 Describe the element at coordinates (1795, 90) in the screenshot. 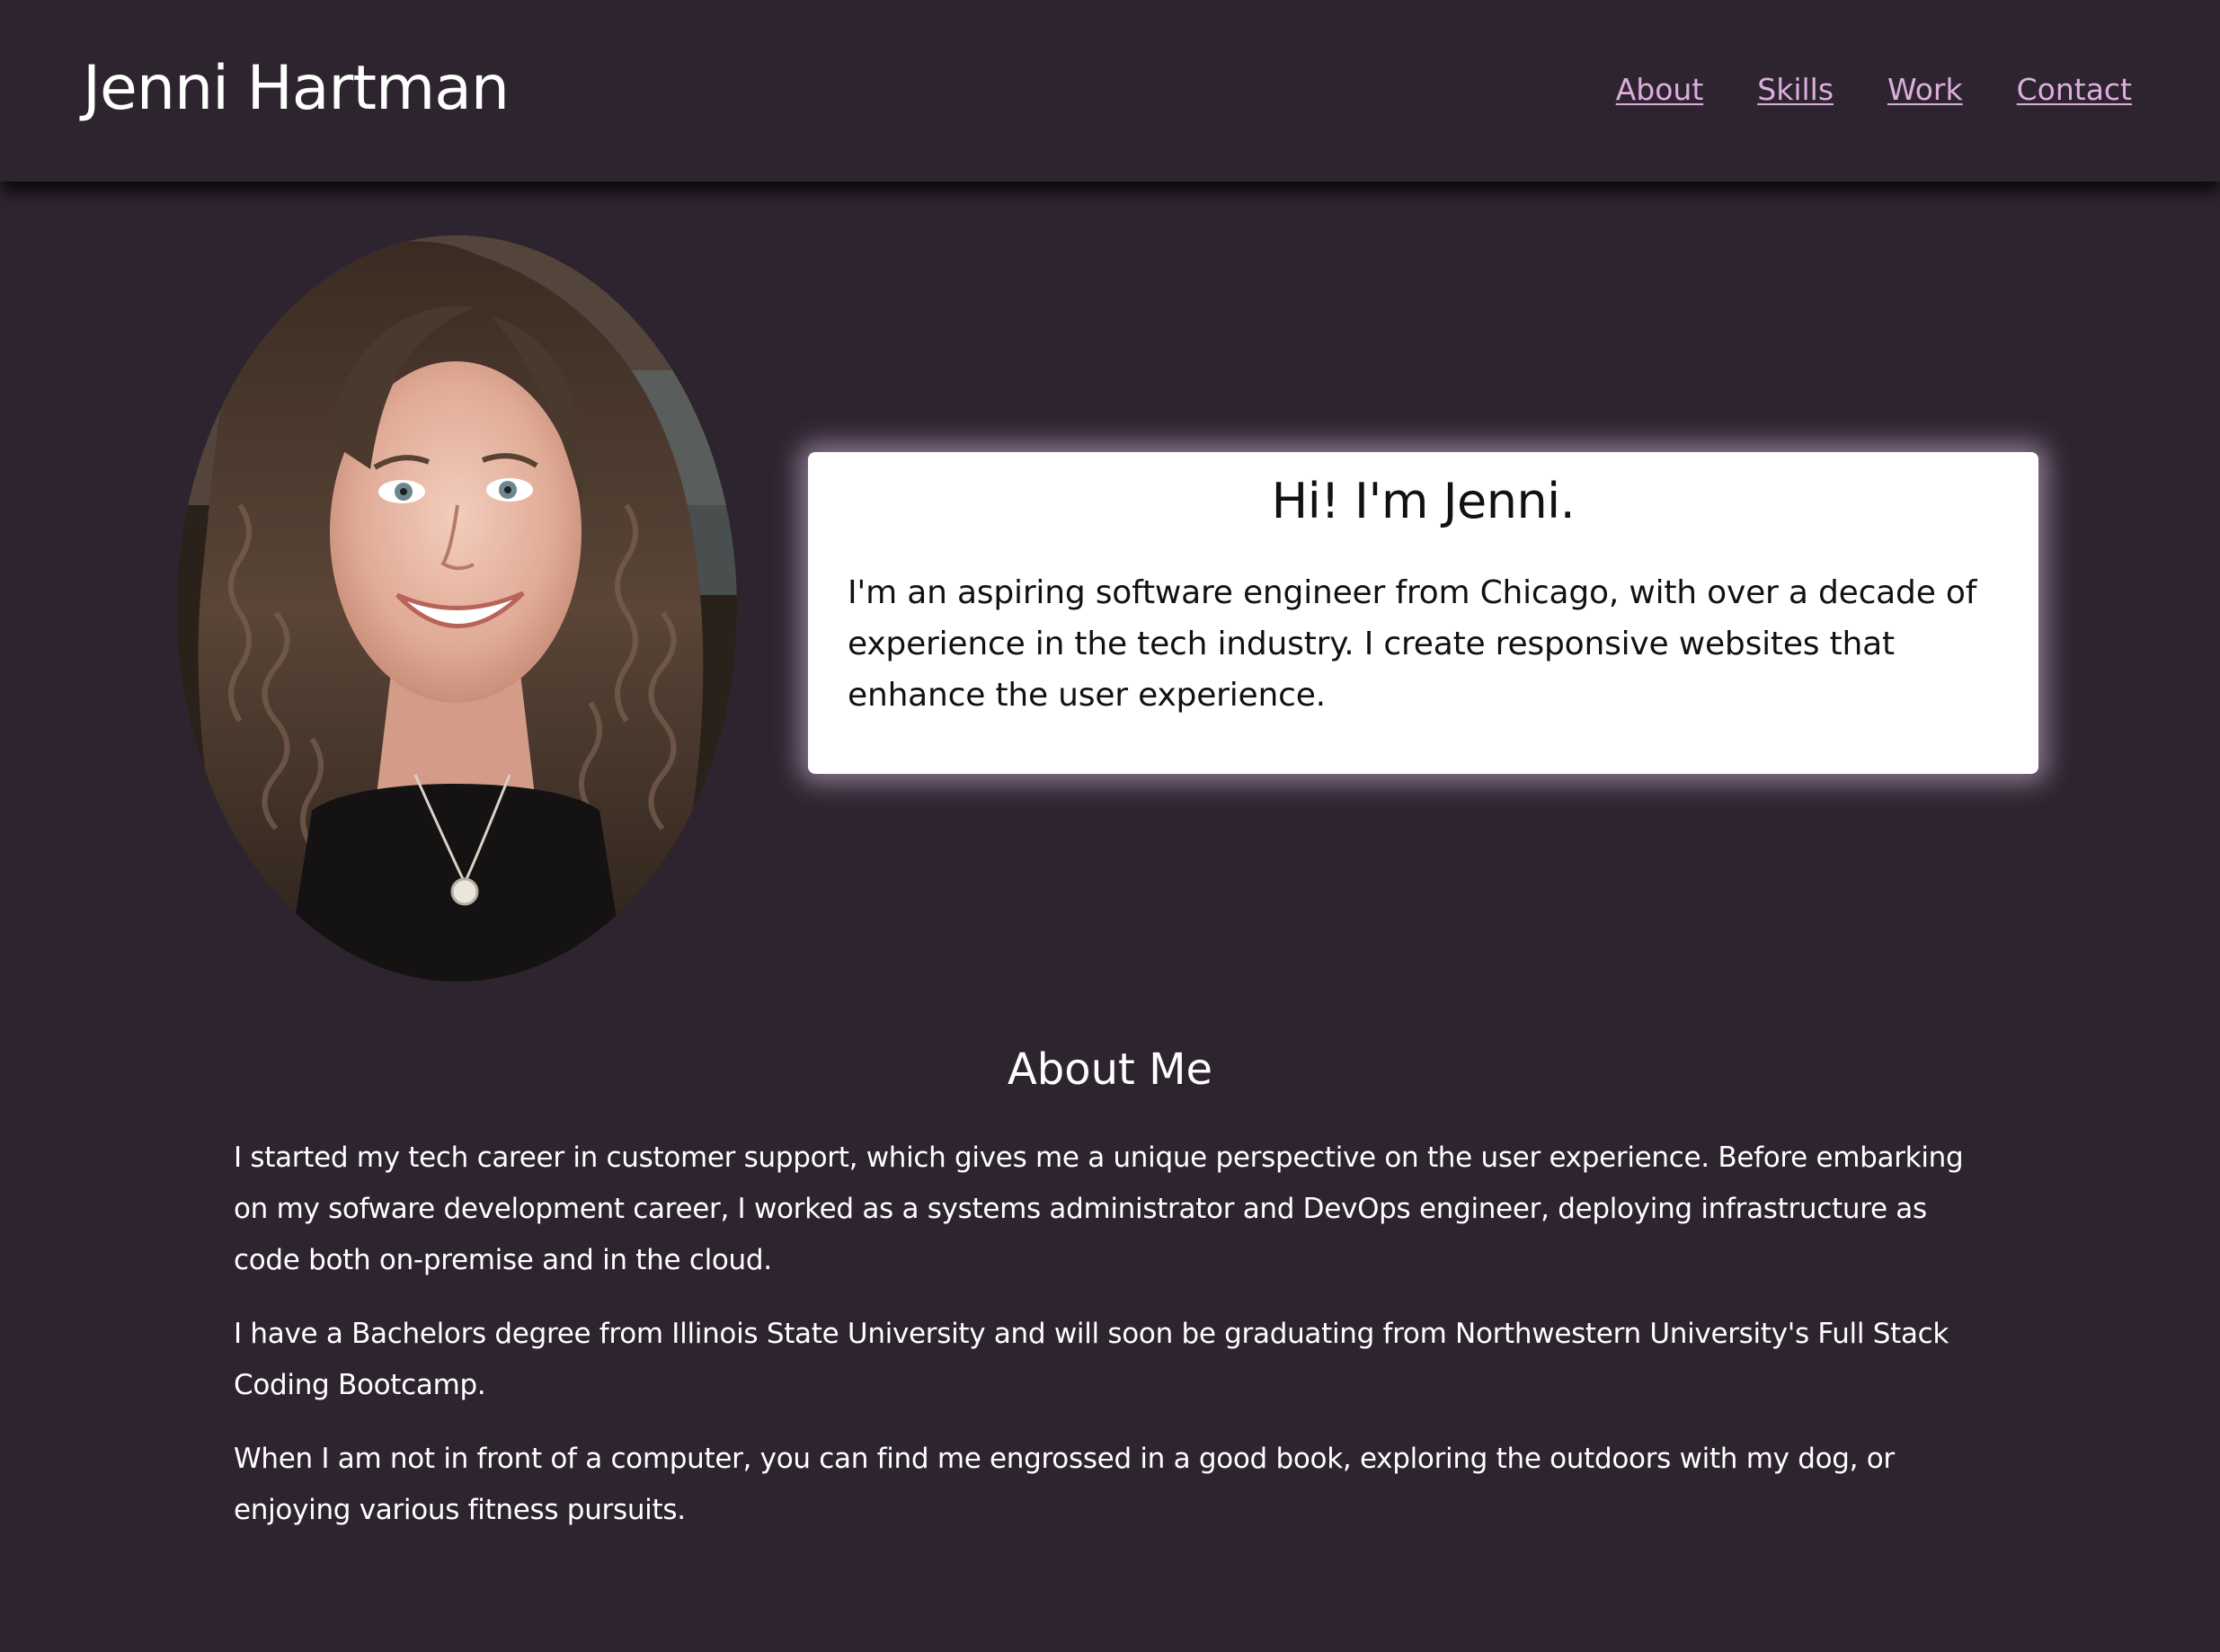

I see `nav-link-skills: Skills` at that location.